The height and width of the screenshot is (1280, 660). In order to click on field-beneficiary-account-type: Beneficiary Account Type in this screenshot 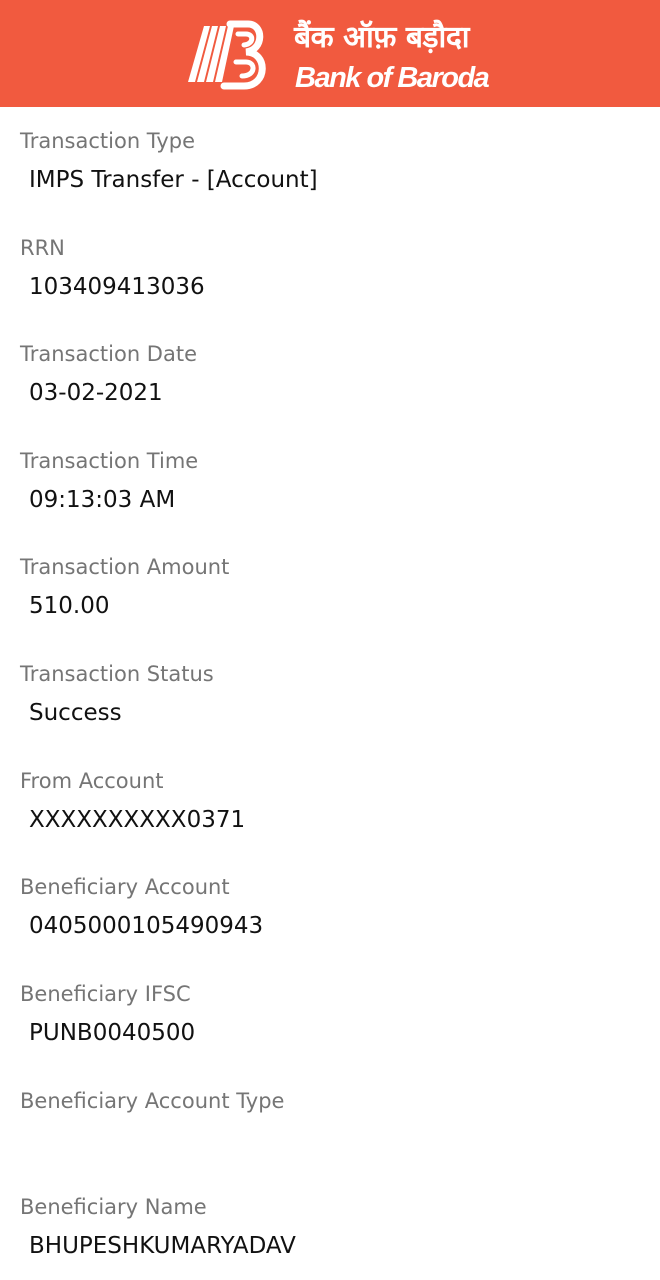, I will do `click(330, 1137)`.